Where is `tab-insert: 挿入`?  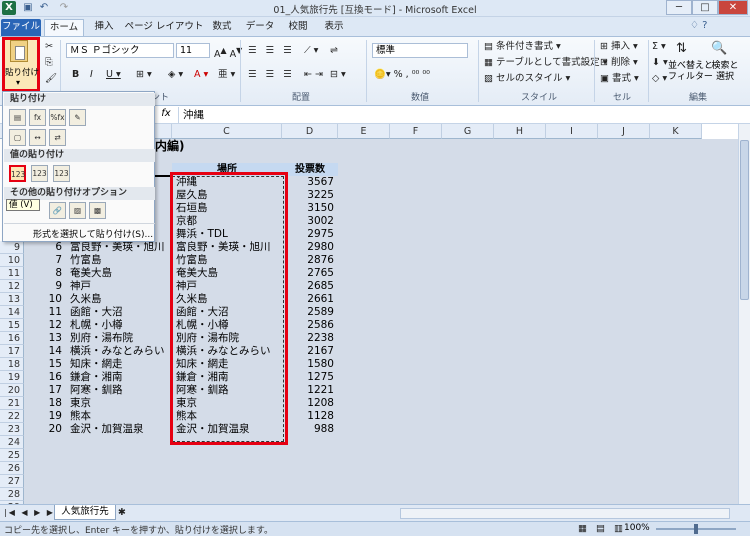
tab-insert: 挿入 is located at coordinates (104, 27).